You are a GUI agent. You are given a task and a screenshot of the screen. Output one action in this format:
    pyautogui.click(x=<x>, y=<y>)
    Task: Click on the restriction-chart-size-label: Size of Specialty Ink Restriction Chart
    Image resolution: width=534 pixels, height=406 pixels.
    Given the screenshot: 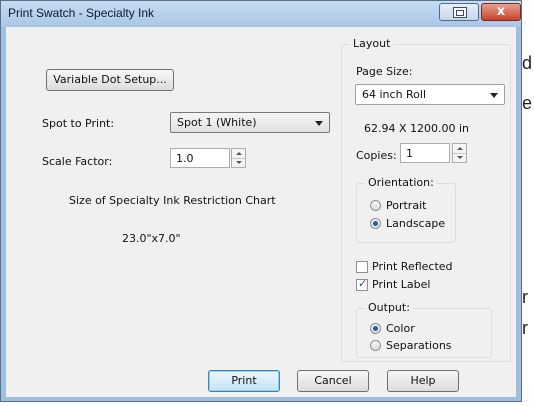 What is the action you would take?
    pyautogui.click(x=172, y=200)
    